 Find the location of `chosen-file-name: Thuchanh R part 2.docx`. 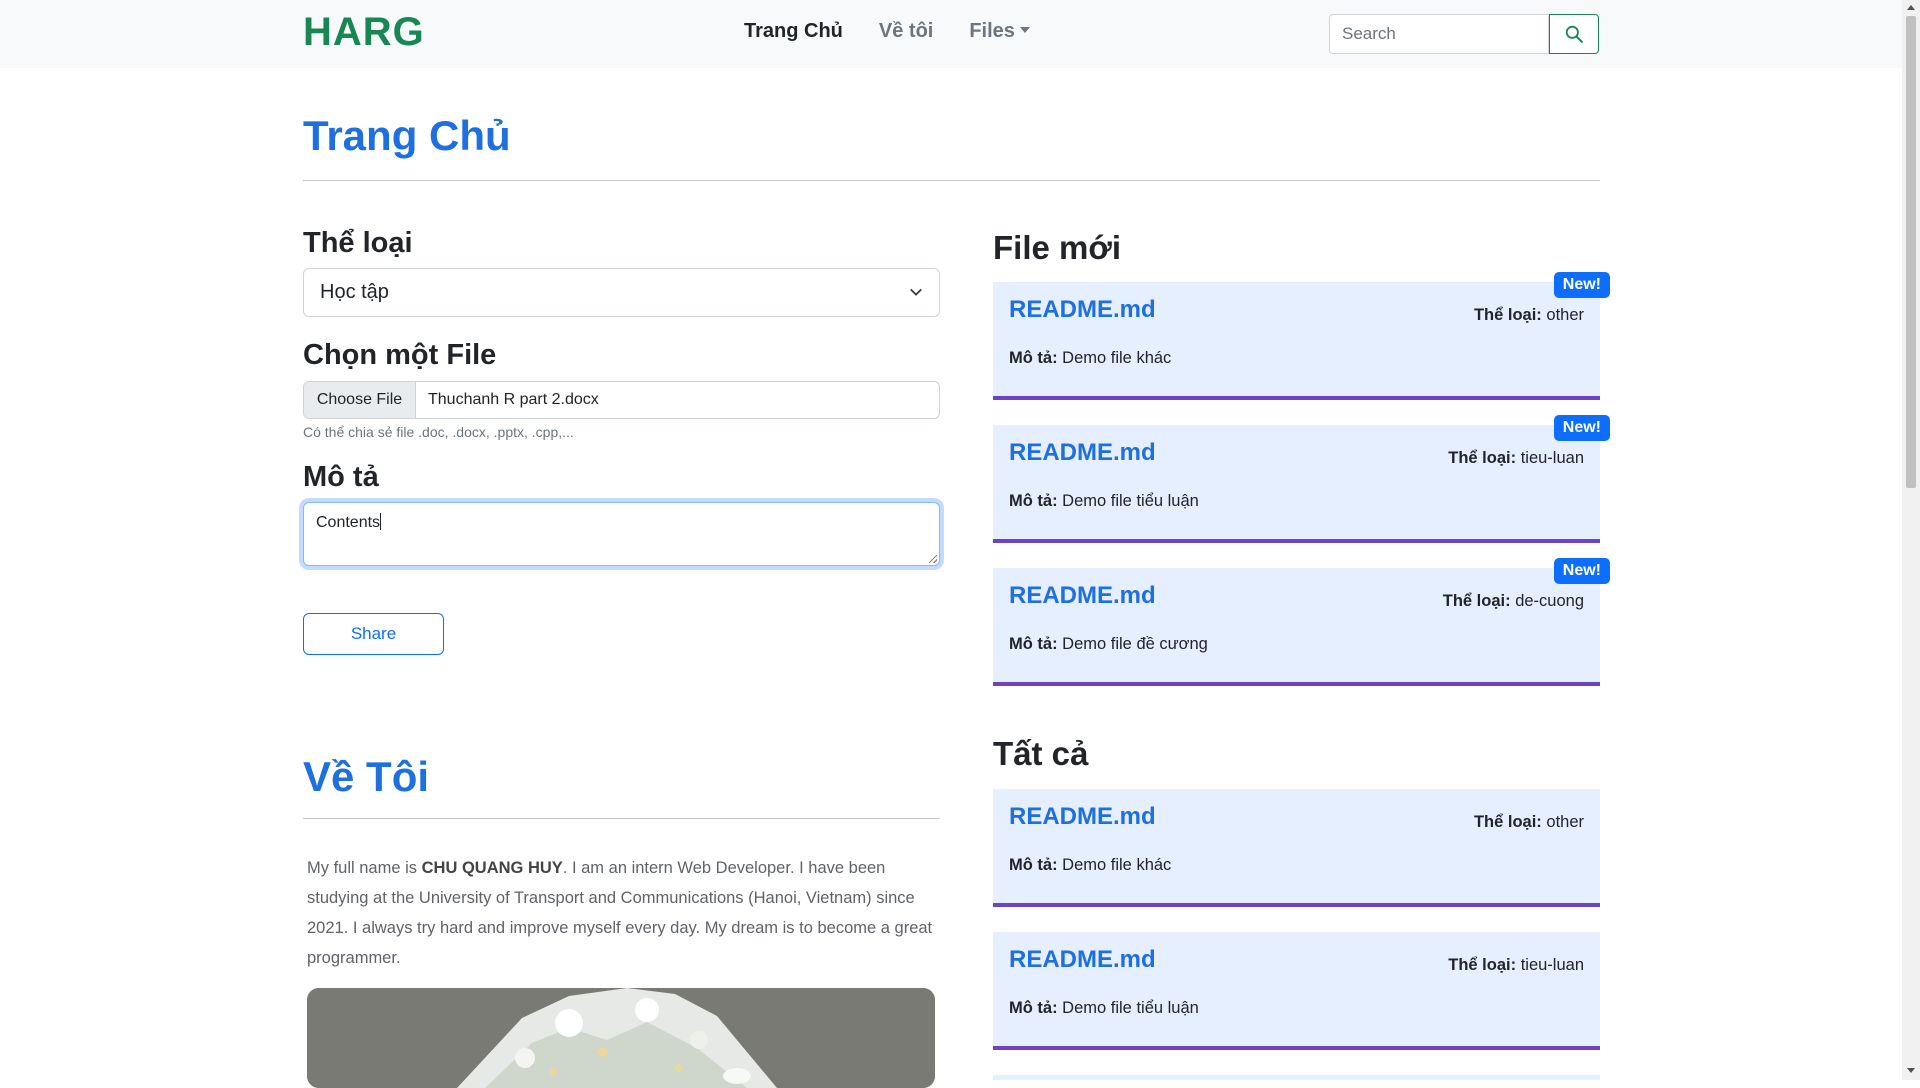

chosen-file-name: Thuchanh R part 2.docx is located at coordinates (513, 399).